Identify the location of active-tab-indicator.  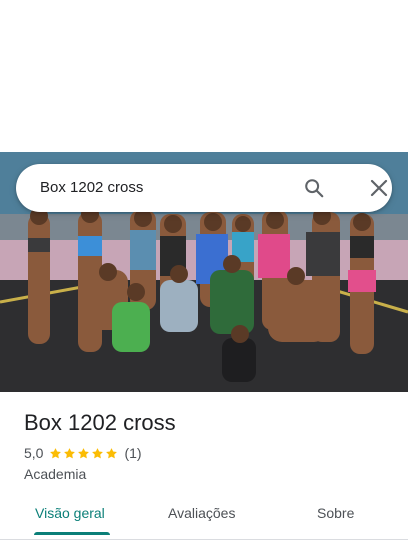
(72, 533).